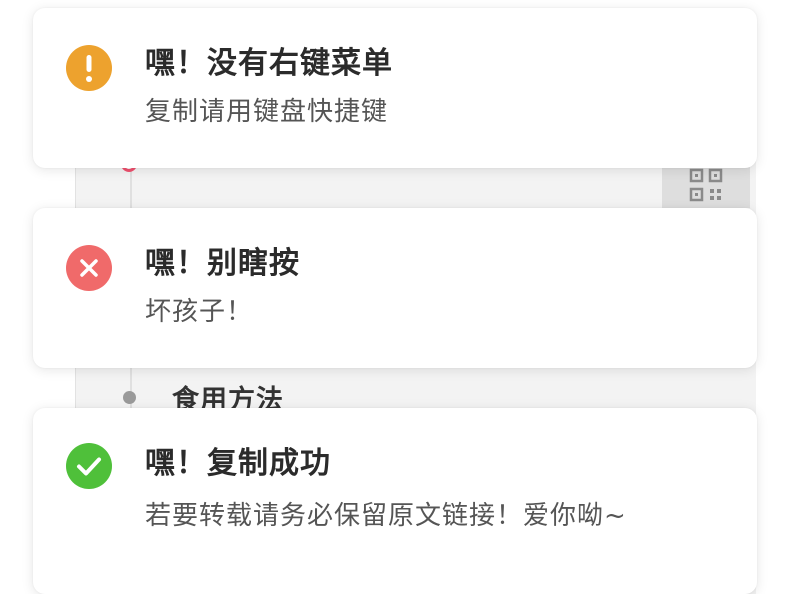 Image resolution: width=800 pixels, height=594 pixels. I want to click on qr-code-icon, so click(706, 185).